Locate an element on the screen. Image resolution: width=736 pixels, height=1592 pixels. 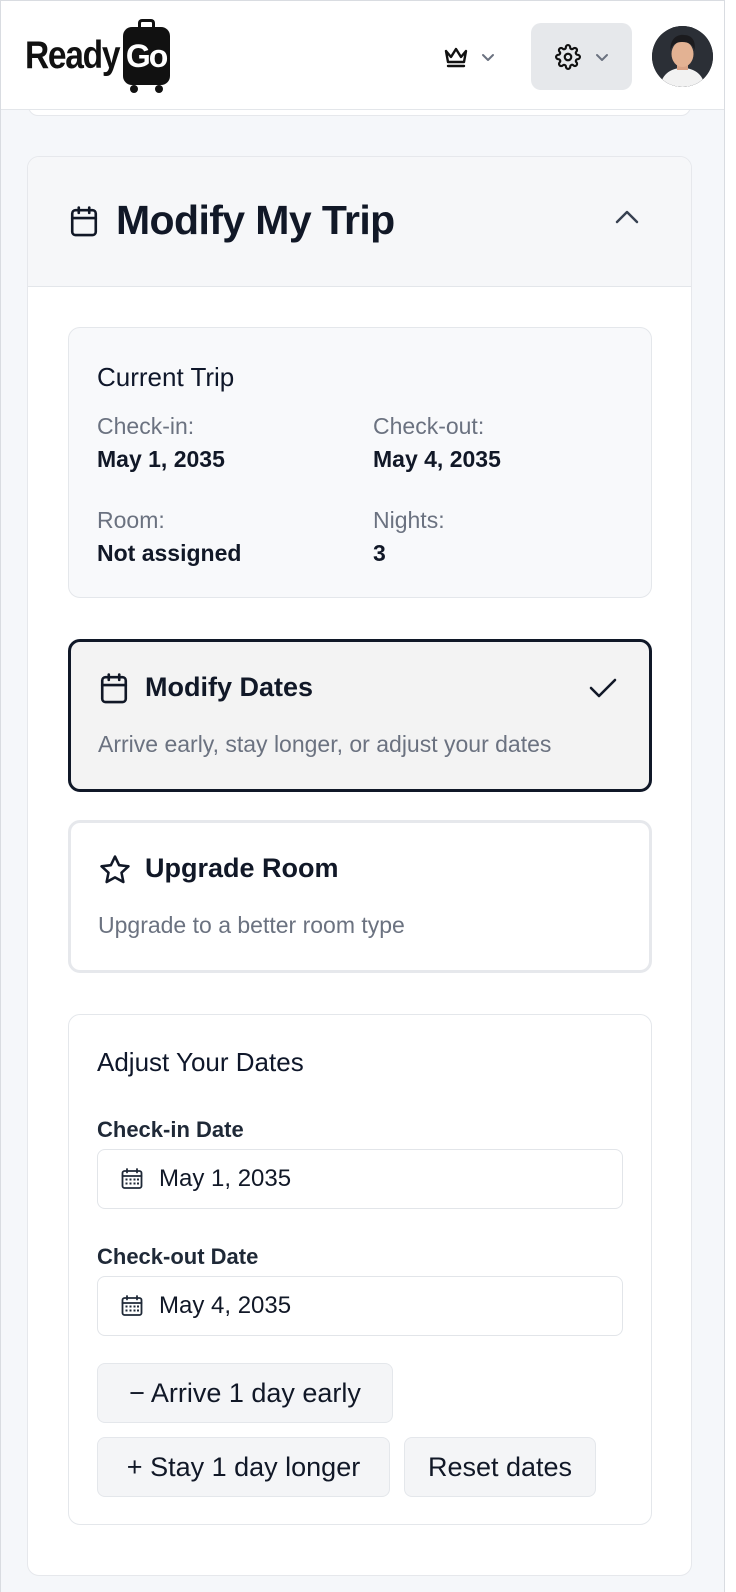
star-icon is located at coordinates (115, 869).